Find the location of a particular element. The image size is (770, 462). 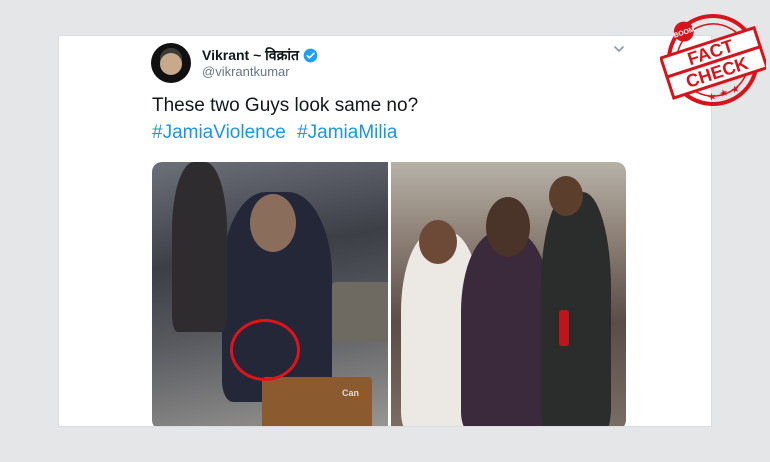

hashtag-link: #JamiaViolence is located at coordinates (219, 132).